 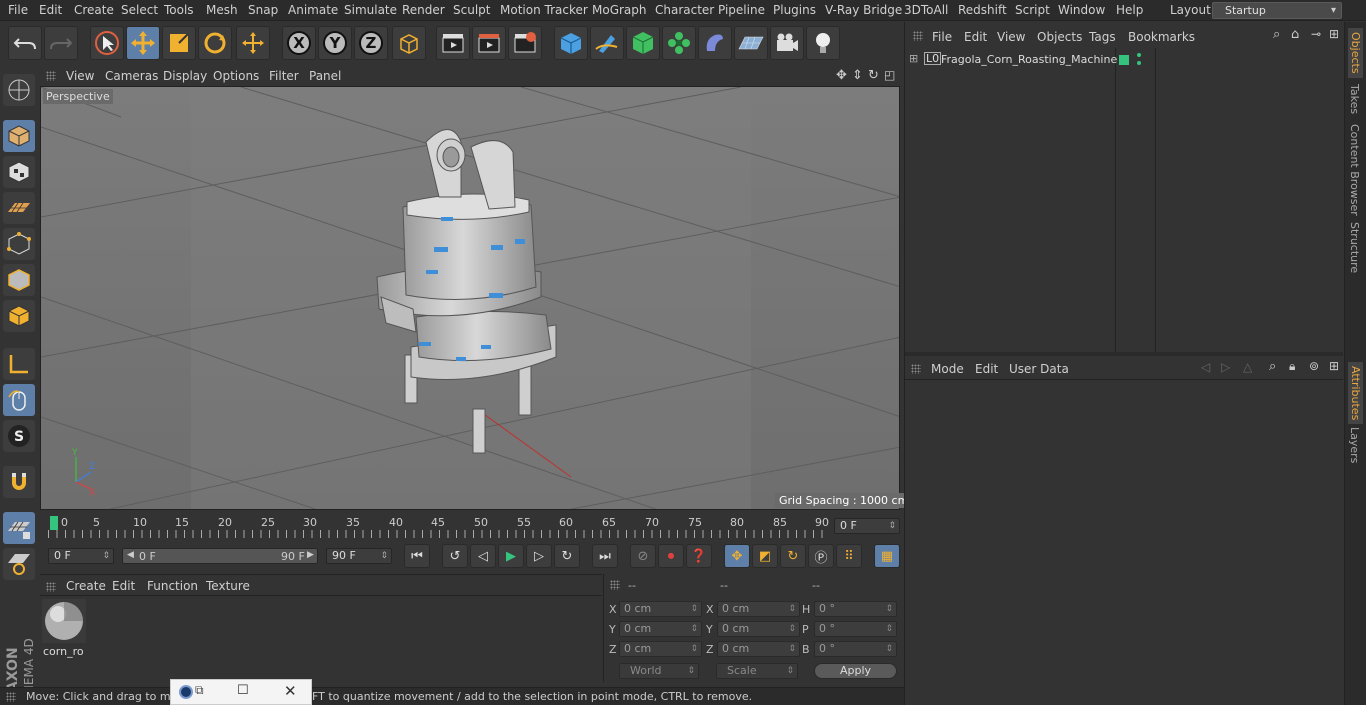 What do you see at coordinates (19, 528) in the screenshot?
I see `workplane-snap-button` at bounding box center [19, 528].